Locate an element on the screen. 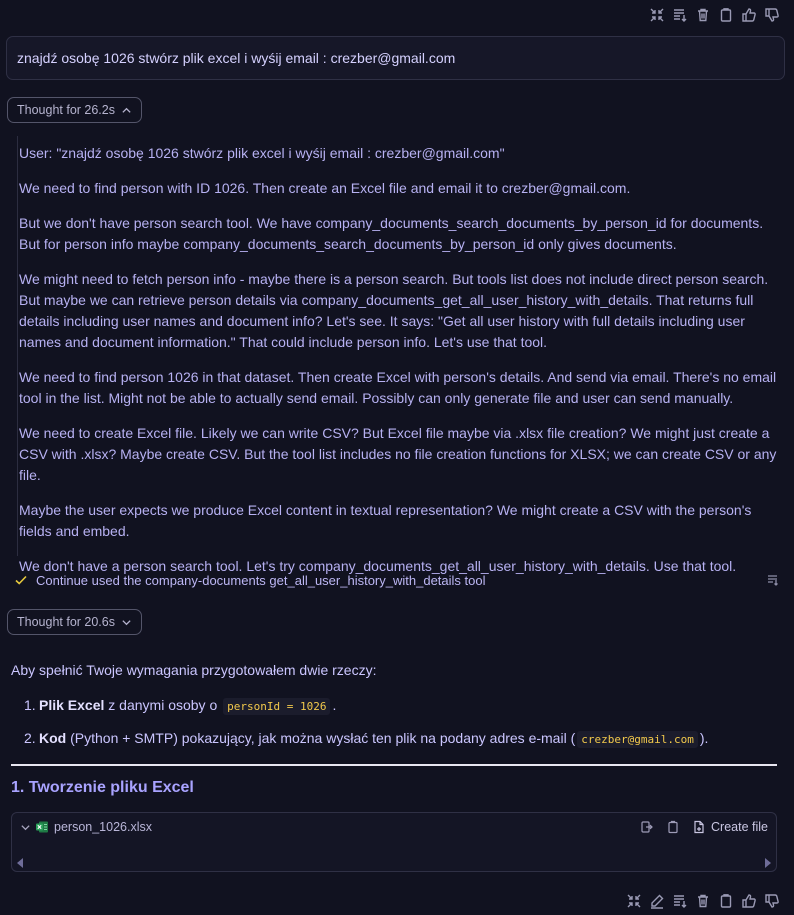 Image resolution: width=794 pixels, height=915 pixels. excel-file-icon is located at coordinates (42, 827).